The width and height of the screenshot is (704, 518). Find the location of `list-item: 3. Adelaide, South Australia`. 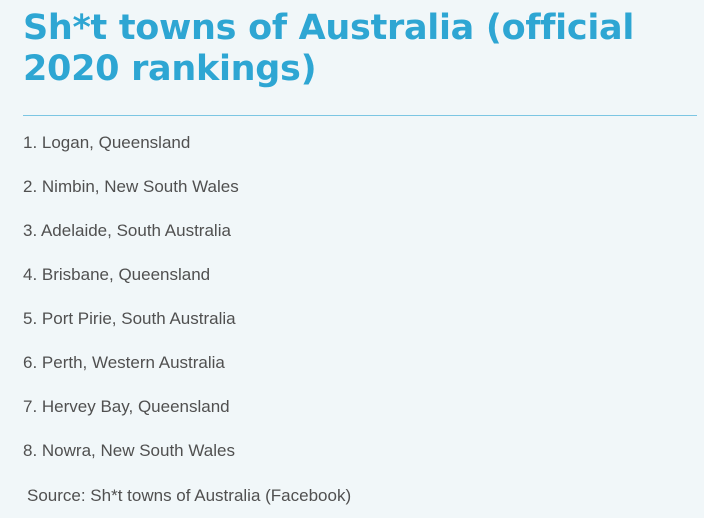

list-item: 3. Adelaide, South Australia is located at coordinates (127, 230).